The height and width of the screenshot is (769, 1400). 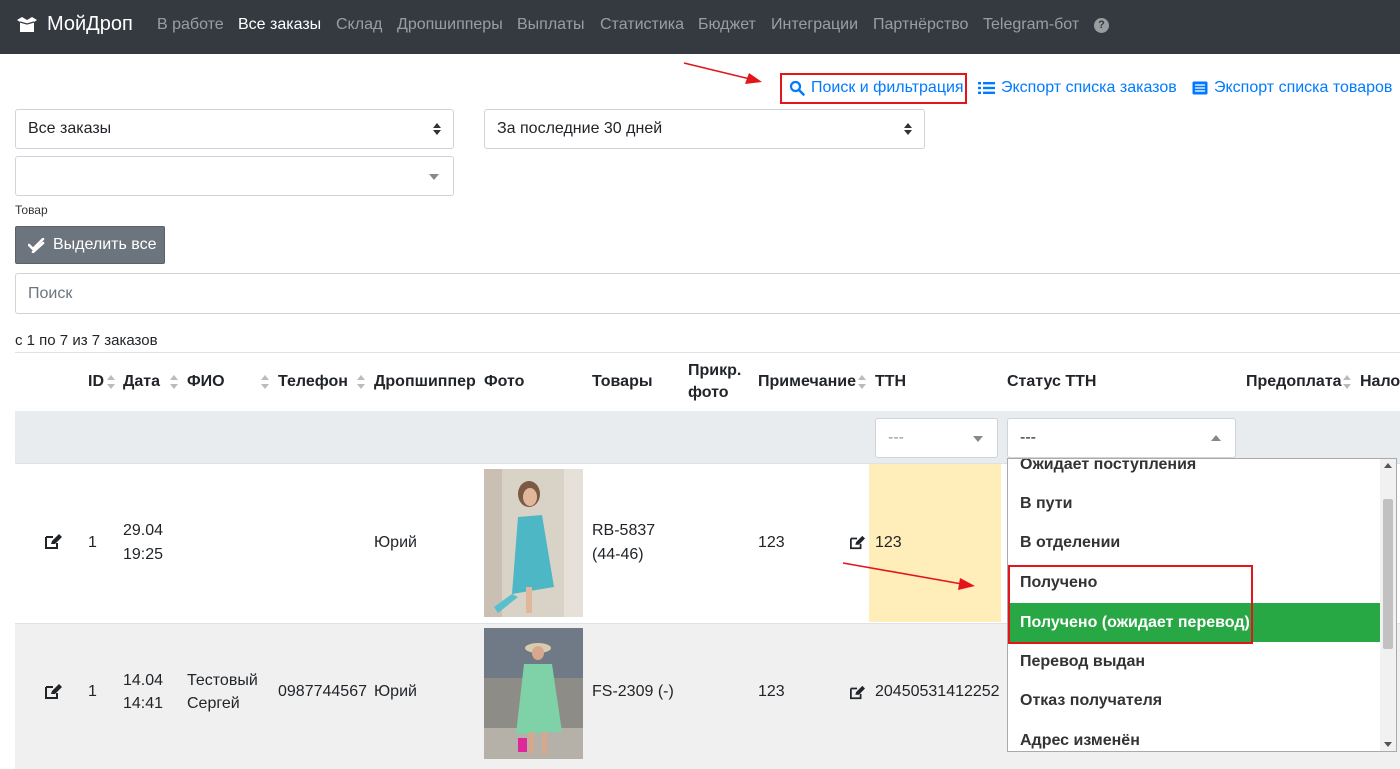 I want to click on ttn-number: 123, so click(x=888, y=542).